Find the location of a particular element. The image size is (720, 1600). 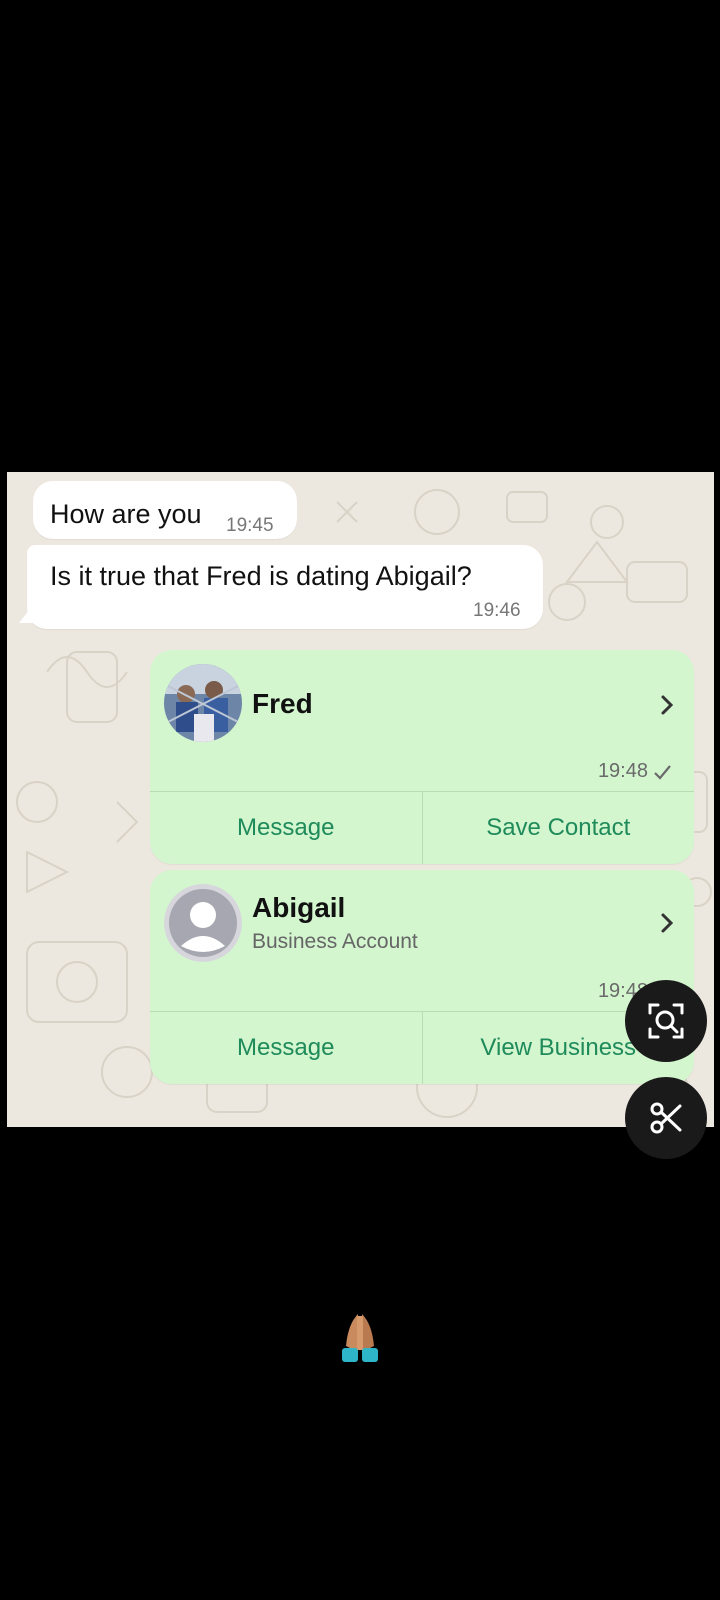

contact-card-fred: Fred 19:48 Message Save Contact is located at coordinates (422, 757).